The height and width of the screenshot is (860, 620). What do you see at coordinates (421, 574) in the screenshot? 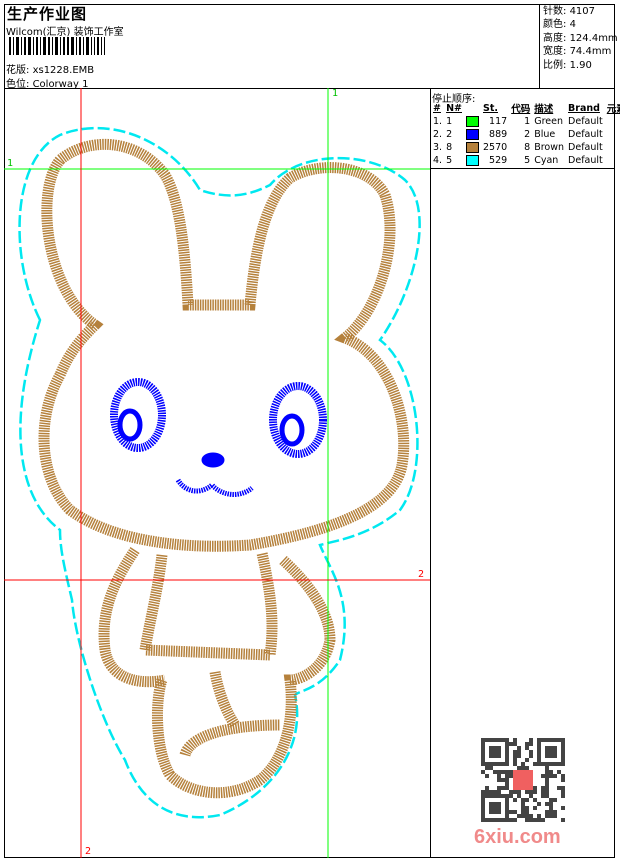
I see `red-horizontal-label: 2` at bounding box center [421, 574].